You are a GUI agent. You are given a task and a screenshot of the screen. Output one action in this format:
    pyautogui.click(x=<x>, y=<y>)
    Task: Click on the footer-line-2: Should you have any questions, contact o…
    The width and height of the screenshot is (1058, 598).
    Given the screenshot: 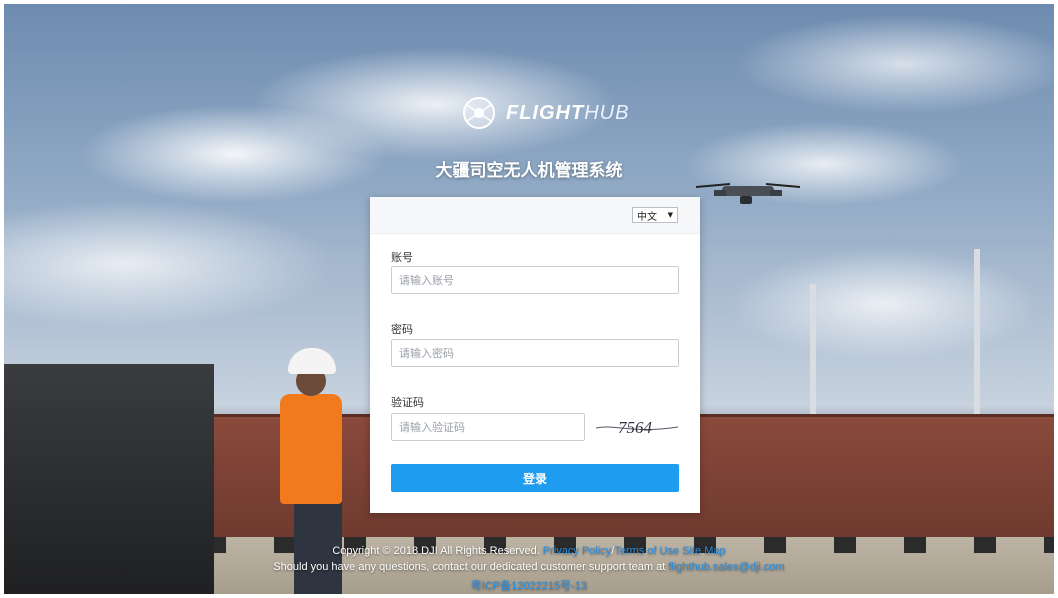 What is the action you would take?
    pyautogui.click(x=529, y=567)
    